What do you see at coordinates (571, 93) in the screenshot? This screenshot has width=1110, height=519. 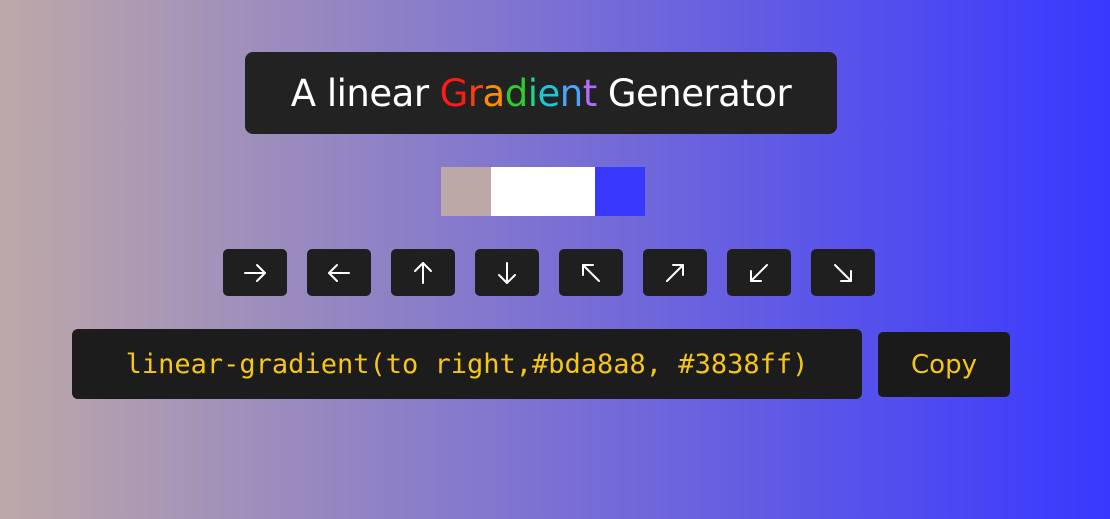 I see `title-rainbow-letter: n` at bounding box center [571, 93].